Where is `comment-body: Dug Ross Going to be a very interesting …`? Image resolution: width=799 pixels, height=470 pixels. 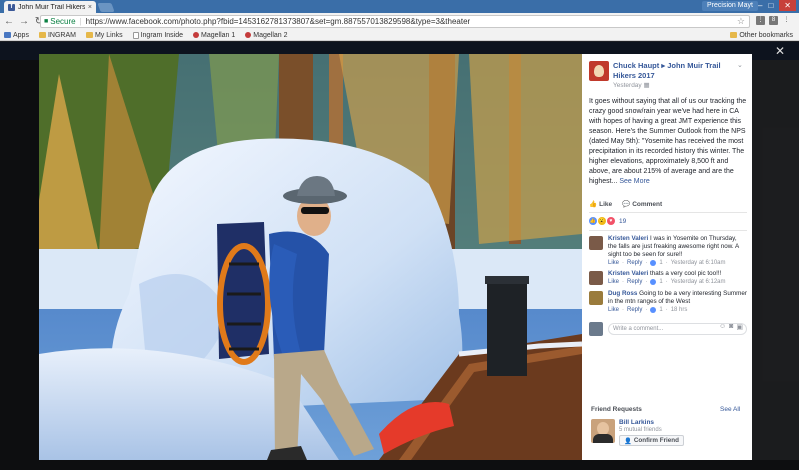 comment-body: Dug Ross Going to be a very interesting … is located at coordinates (677, 297).